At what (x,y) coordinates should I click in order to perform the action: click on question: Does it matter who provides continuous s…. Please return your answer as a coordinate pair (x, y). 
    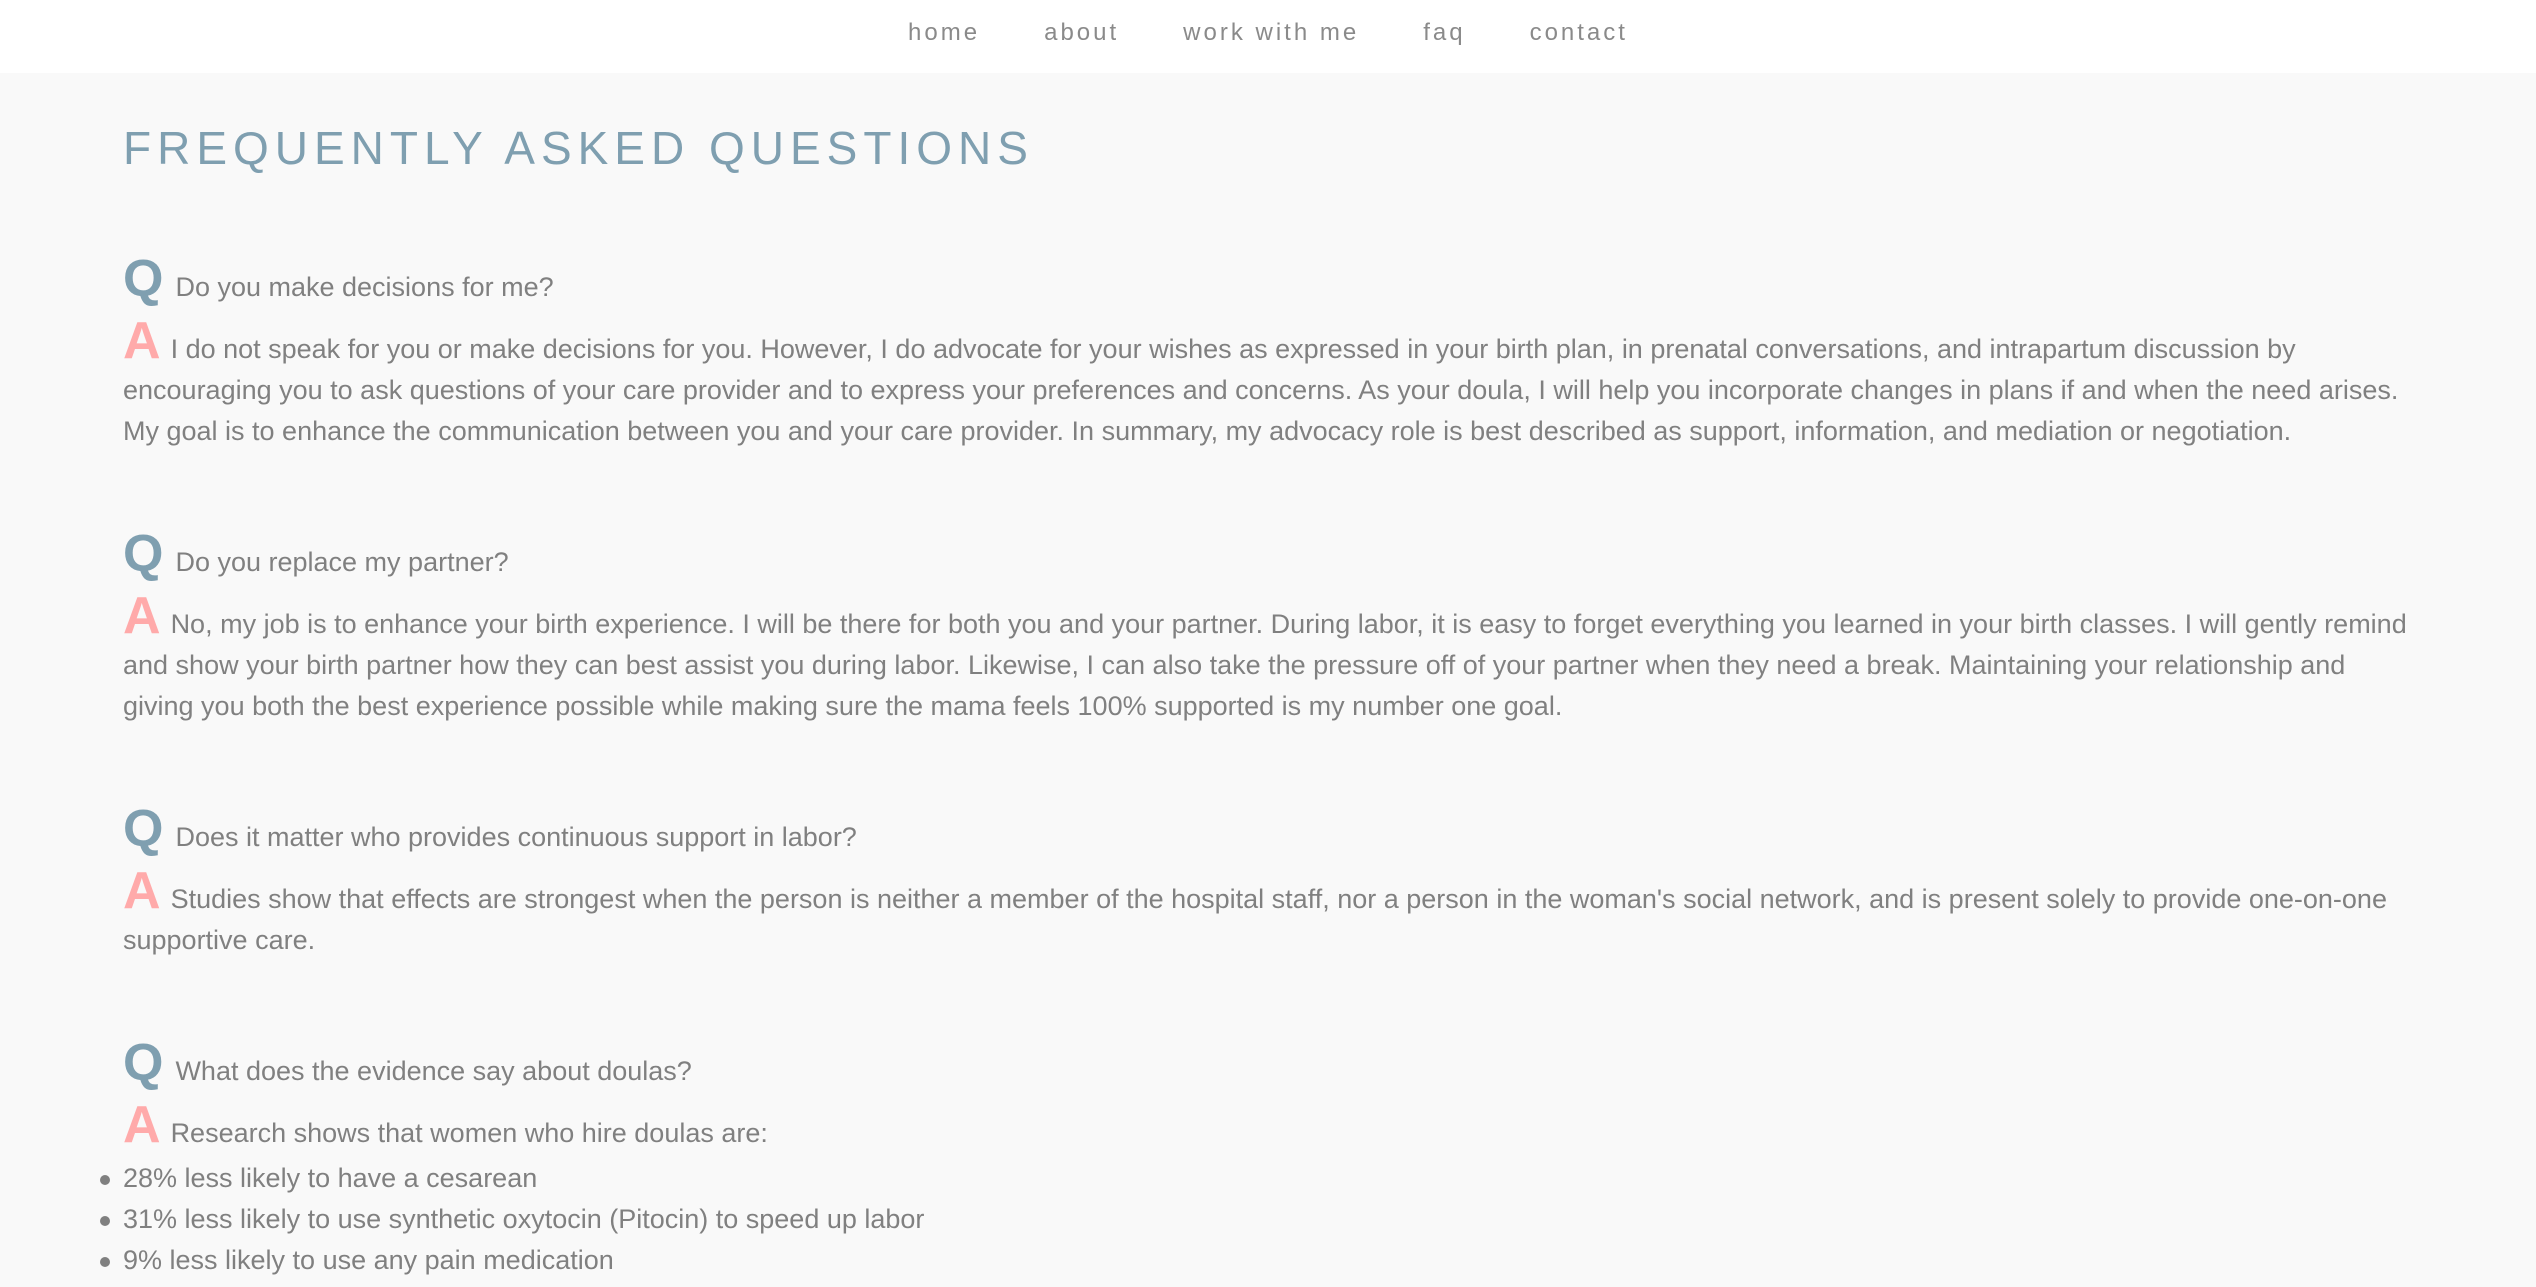
    Looking at the image, I should click on (516, 837).